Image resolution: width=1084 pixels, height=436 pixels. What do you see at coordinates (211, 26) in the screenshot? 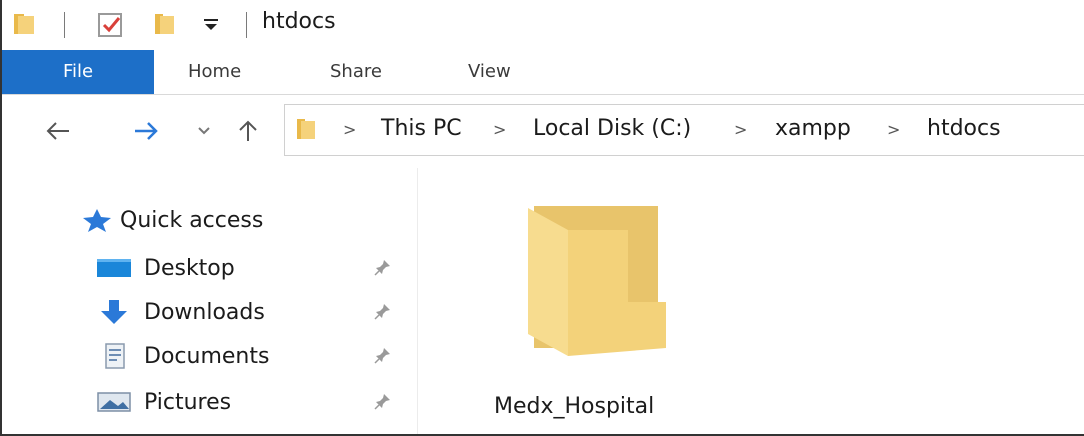
I see `customize-dropdown-icon` at bounding box center [211, 26].